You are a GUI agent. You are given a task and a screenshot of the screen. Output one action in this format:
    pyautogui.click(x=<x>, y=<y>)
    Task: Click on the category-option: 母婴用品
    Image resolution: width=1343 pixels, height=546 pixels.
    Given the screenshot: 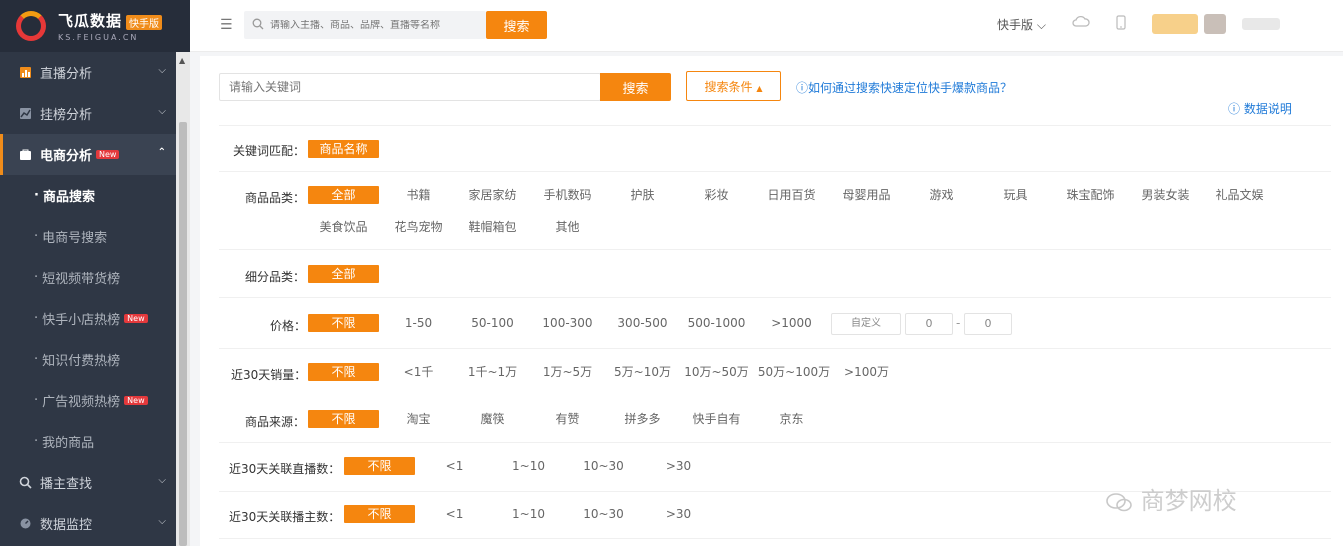 What is the action you would take?
    pyautogui.click(x=866, y=195)
    